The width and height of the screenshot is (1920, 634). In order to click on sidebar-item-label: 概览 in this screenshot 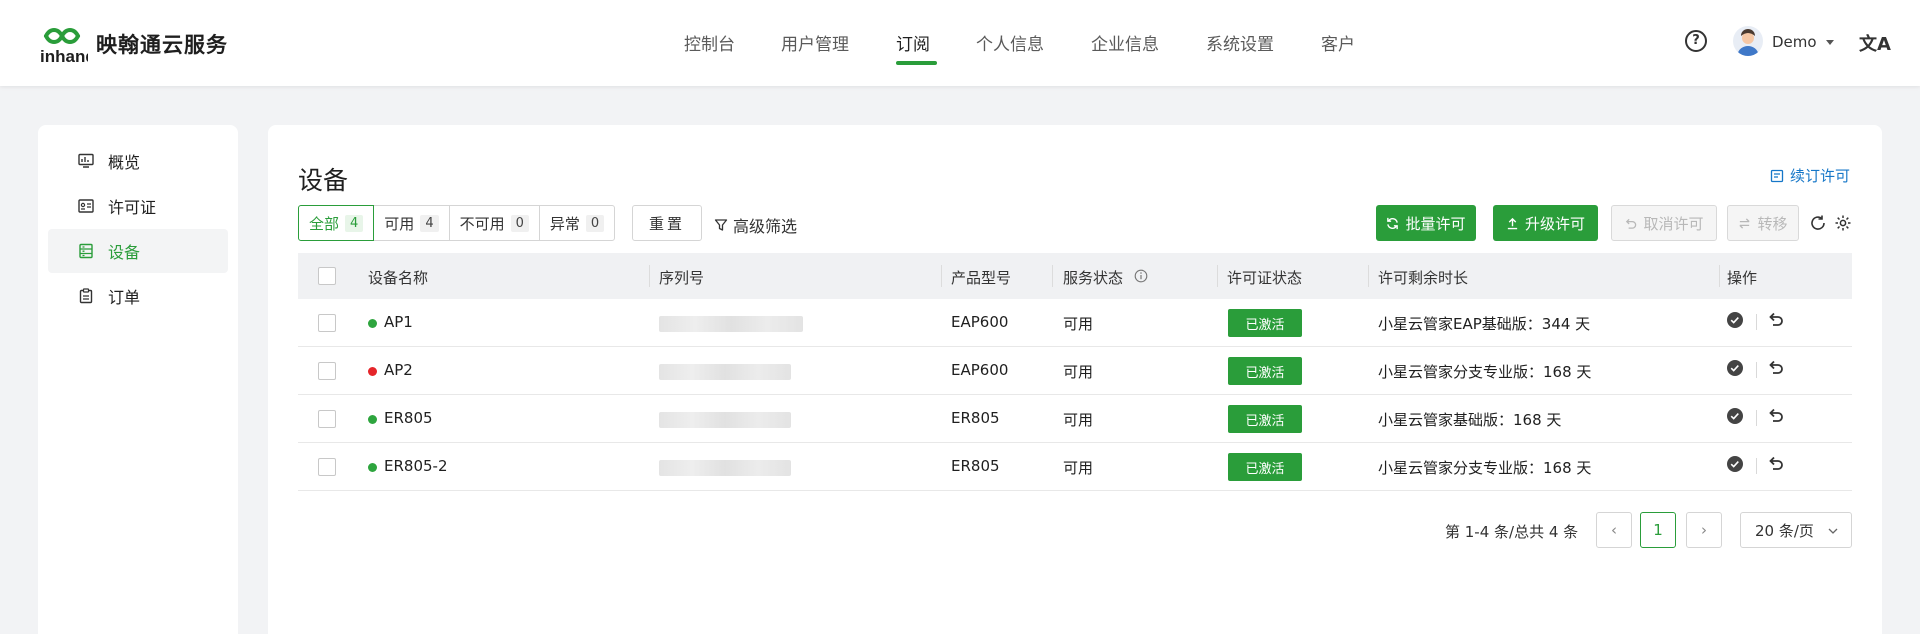, I will do `click(124, 162)`.